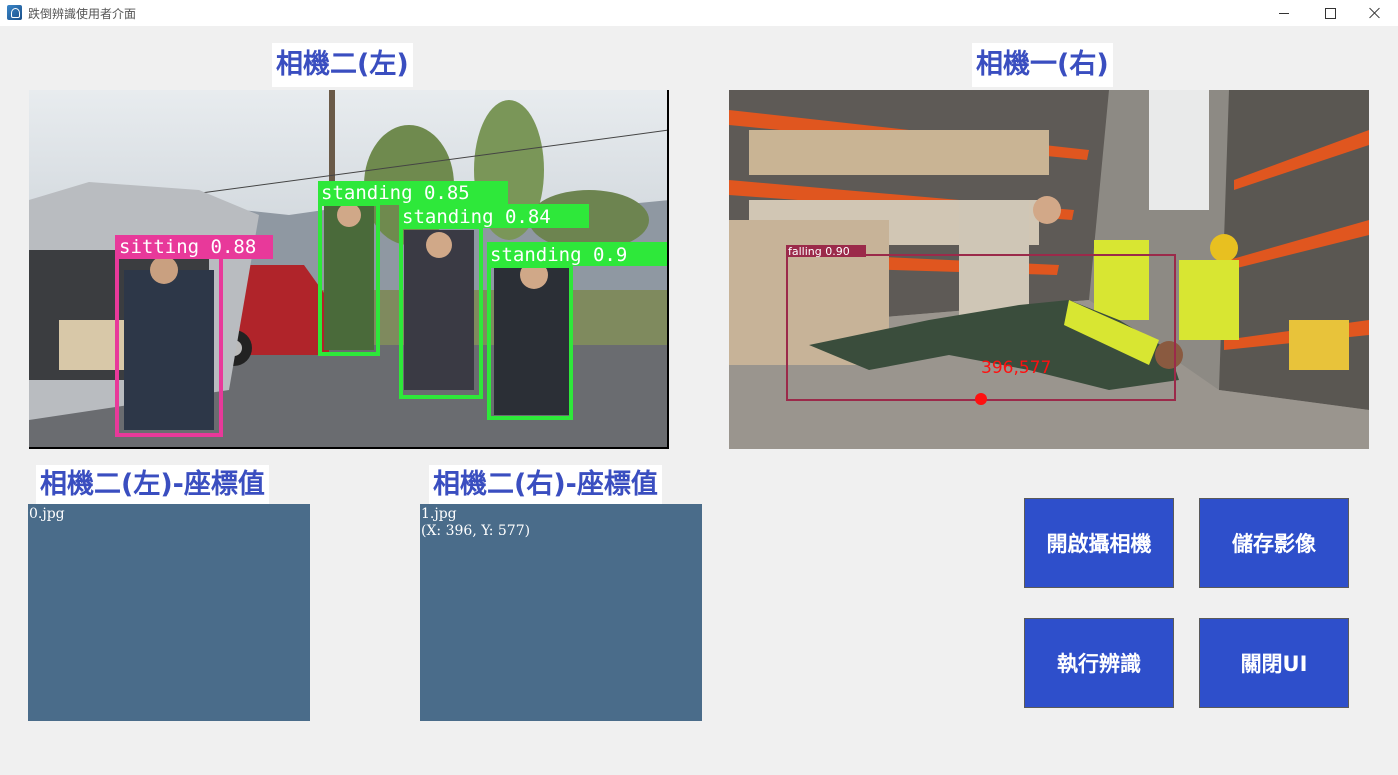 Image resolution: width=1398 pixels, height=775 pixels. What do you see at coordinates (1016, 368) in the screenshot?
I see `fall-point-label: 396,577` at bounding box center [1016, 368].